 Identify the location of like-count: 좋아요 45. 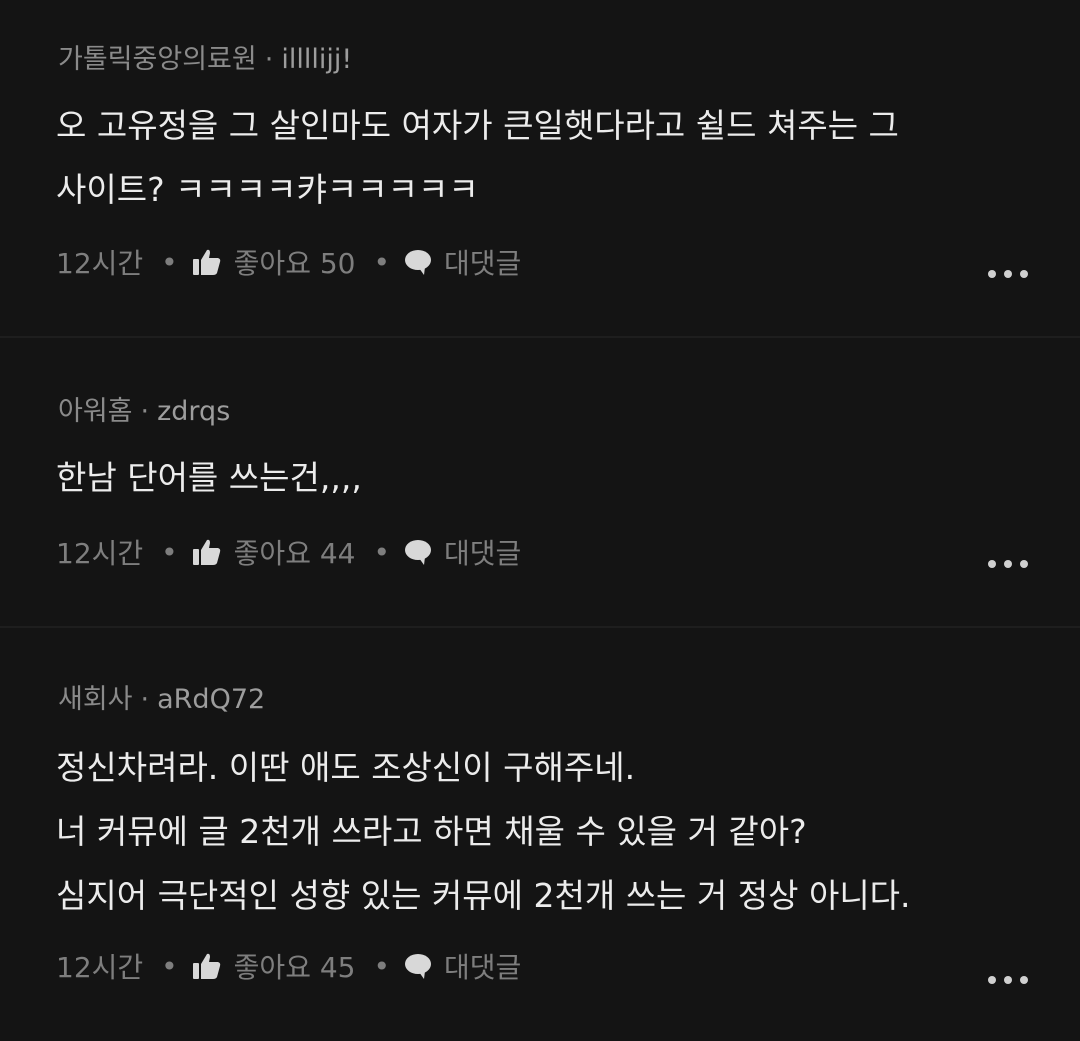
(295, 966).